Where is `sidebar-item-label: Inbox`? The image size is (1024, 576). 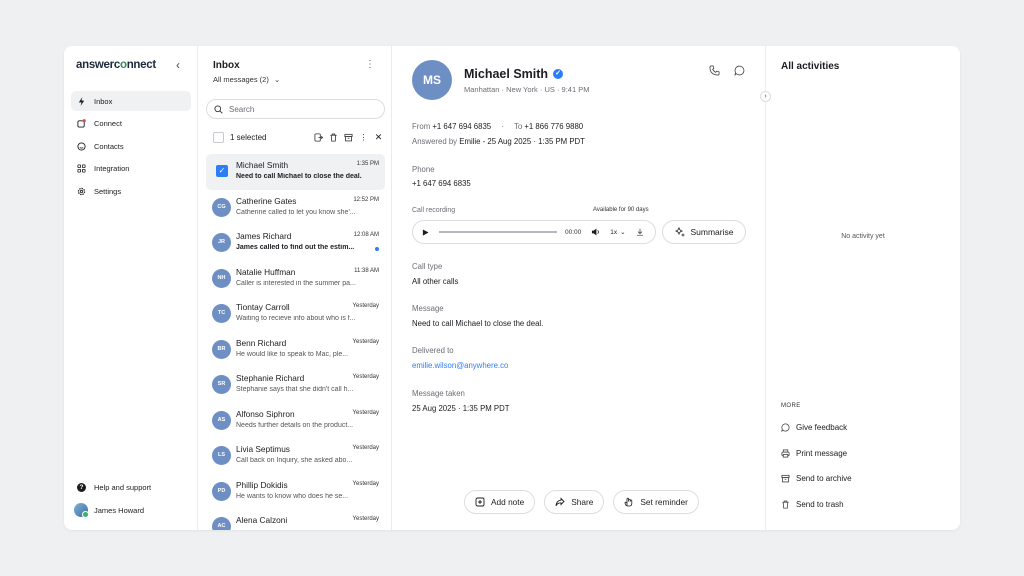
sidebar-item-label: Inbox is located at coordinates (103, 101).